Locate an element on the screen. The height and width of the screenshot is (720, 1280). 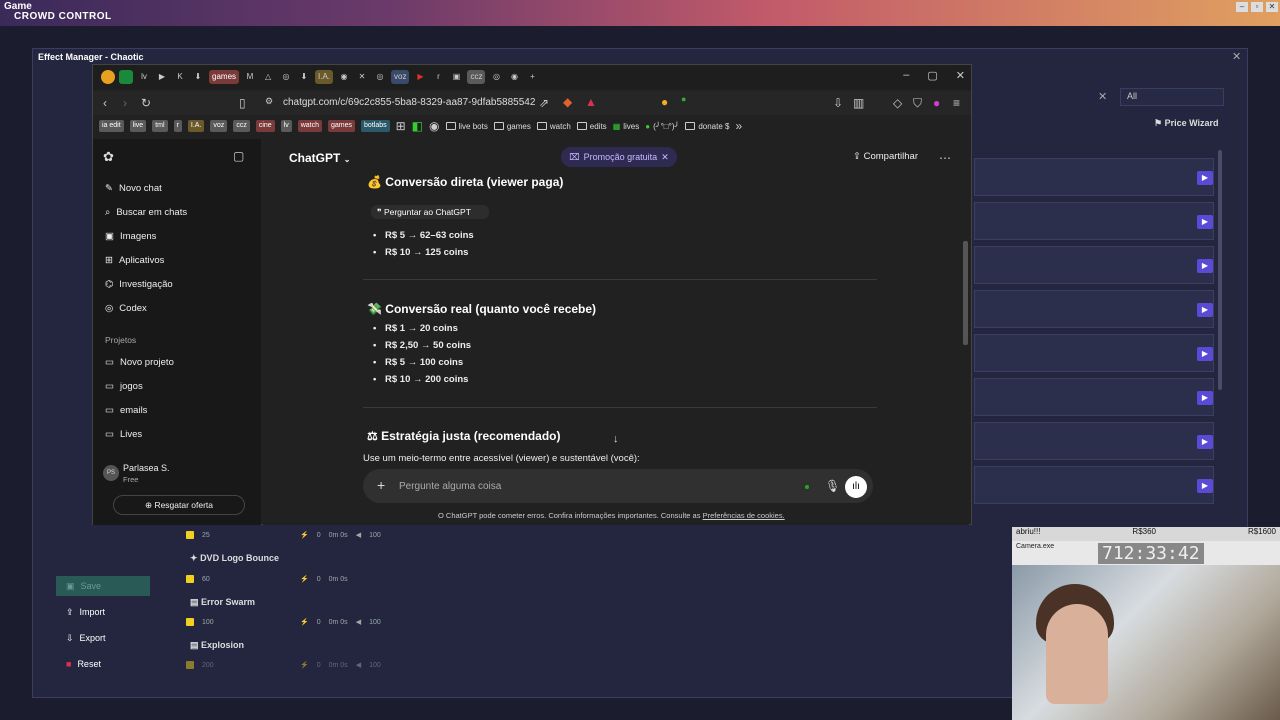
tab-ia: I.A. is located at coordinates (324, 77).